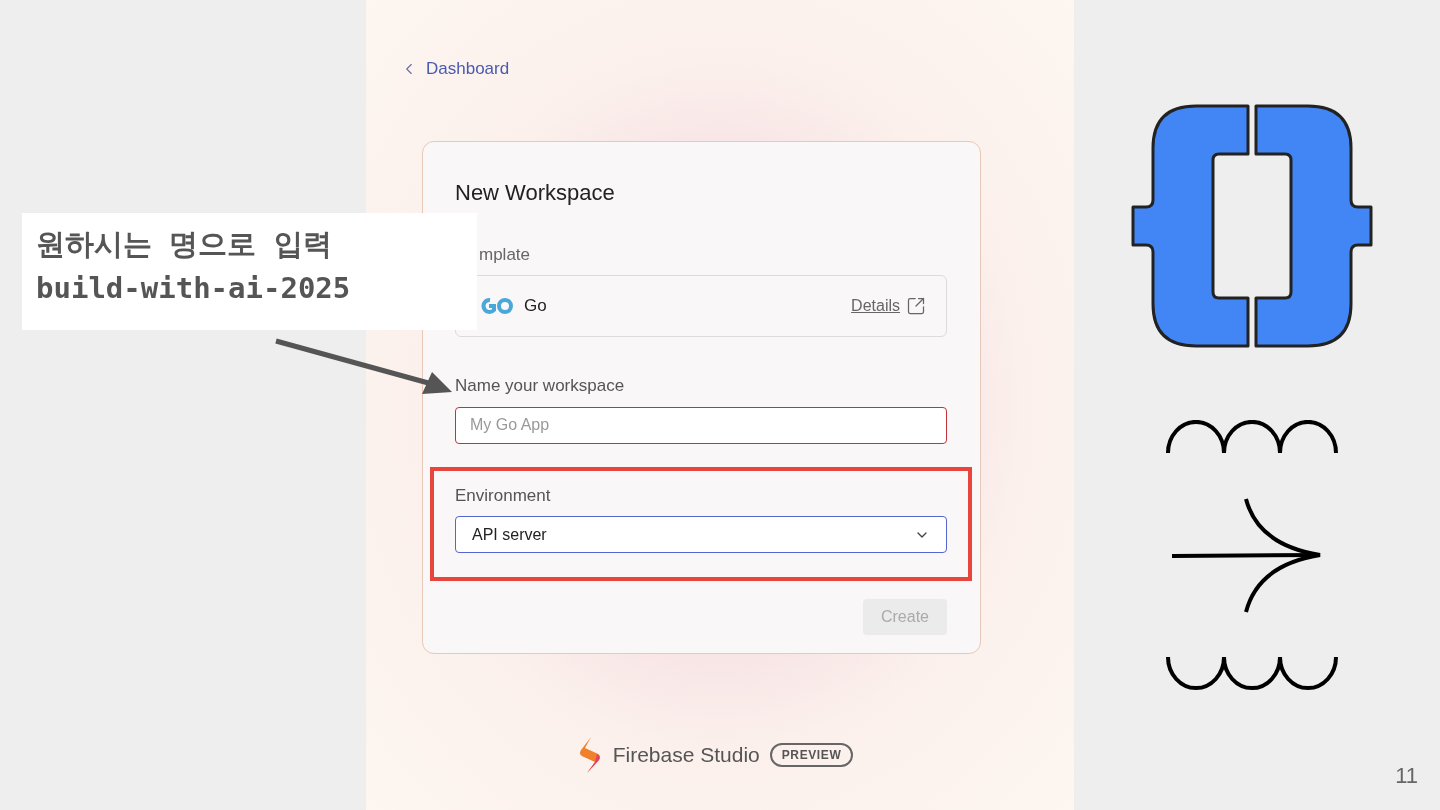  Describe the element at coordinates (540, 386) in the screenshot. I see `field-label: Name your workspace` at that location.